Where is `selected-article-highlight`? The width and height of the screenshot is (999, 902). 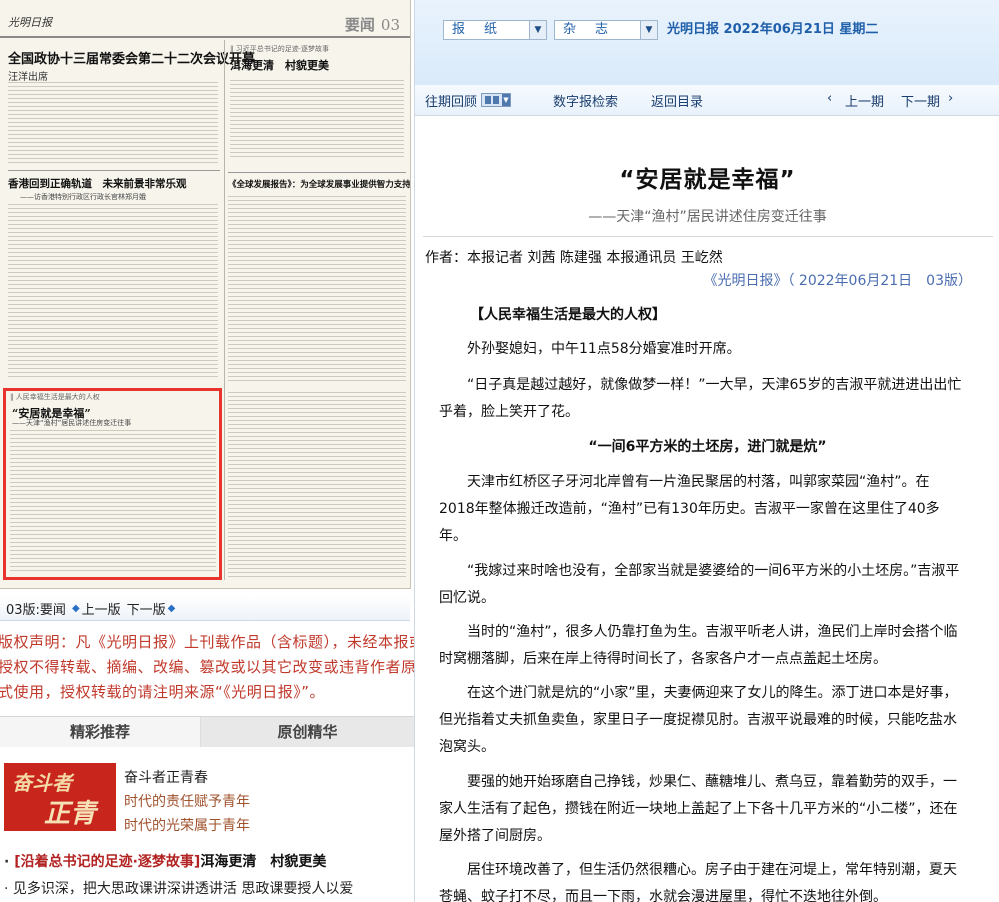 selected-article-highlight is located at coordinates (112, 484).